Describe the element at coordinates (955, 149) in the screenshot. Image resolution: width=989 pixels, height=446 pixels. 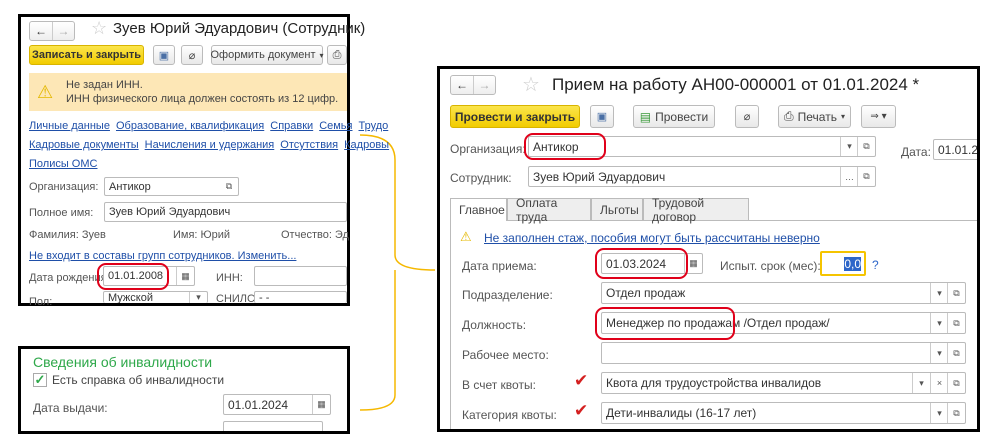
I see `date-field: 01.01.20` at that location.